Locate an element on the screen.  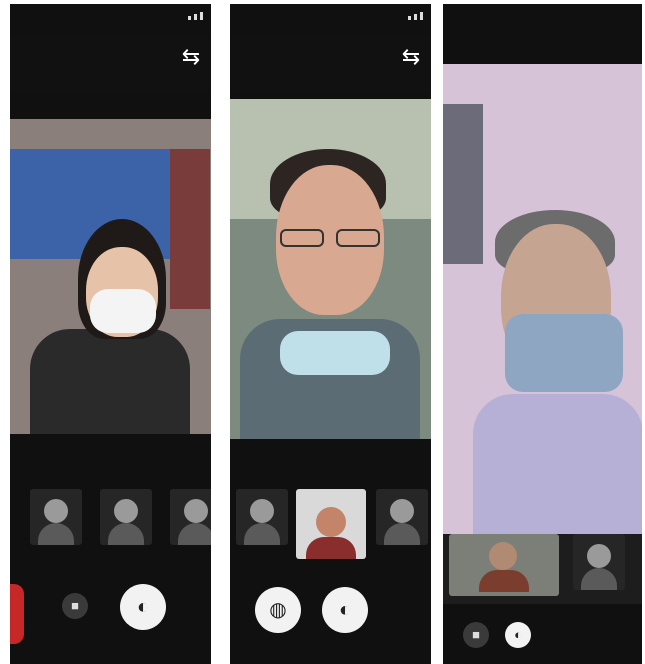
background-wall is located at coordinates (190, 229).